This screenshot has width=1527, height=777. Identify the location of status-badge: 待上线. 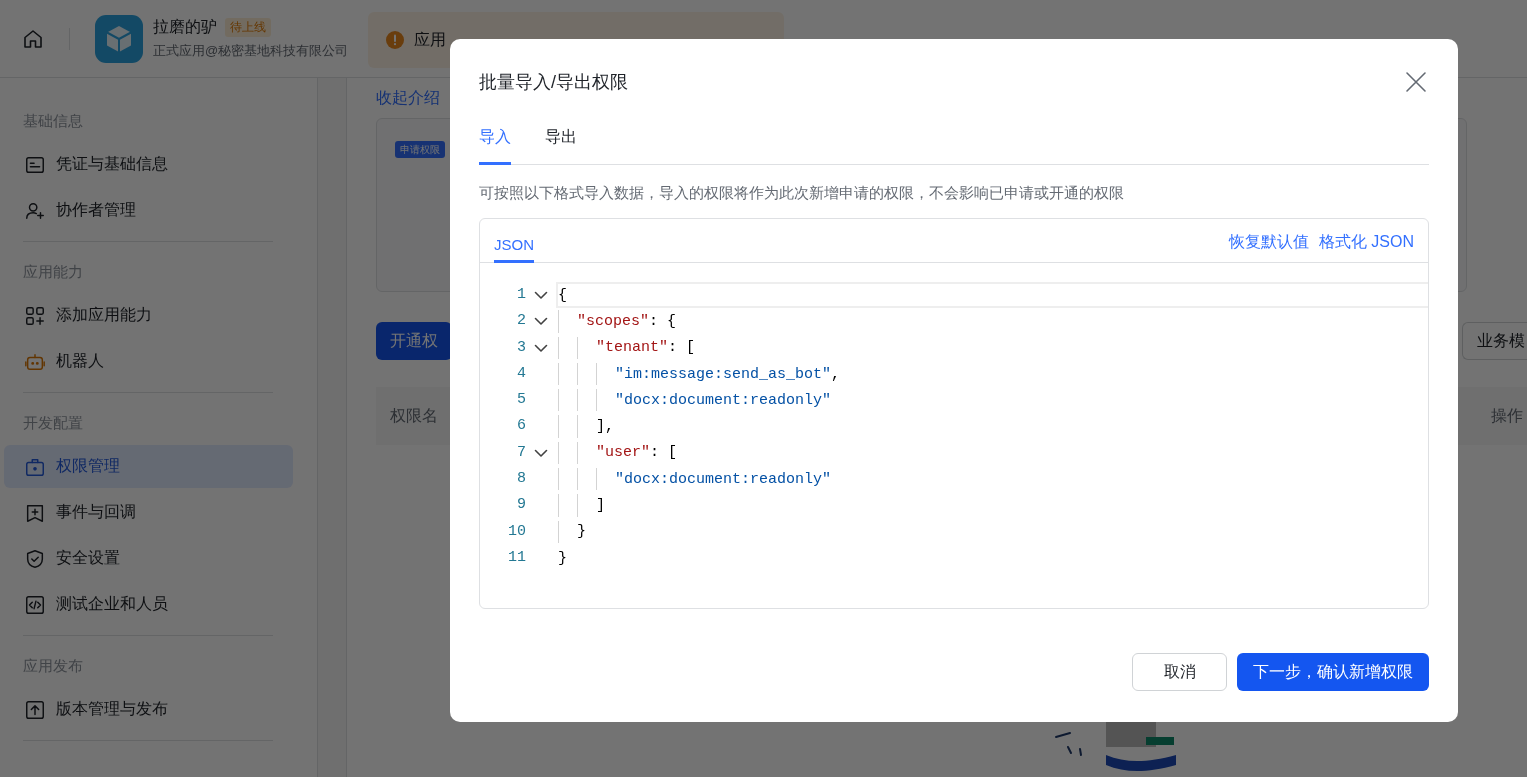
(248, 27).